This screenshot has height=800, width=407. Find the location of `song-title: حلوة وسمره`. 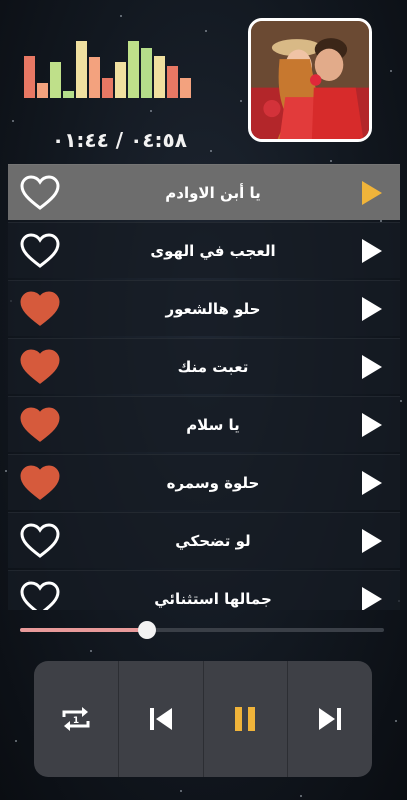

song-title: حلوة وسمره is located at coordinates (213, 482).